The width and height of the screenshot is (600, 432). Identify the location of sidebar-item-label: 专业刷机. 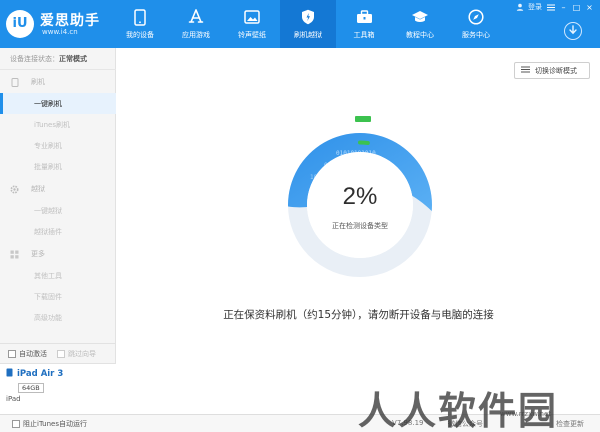
(48, 145).